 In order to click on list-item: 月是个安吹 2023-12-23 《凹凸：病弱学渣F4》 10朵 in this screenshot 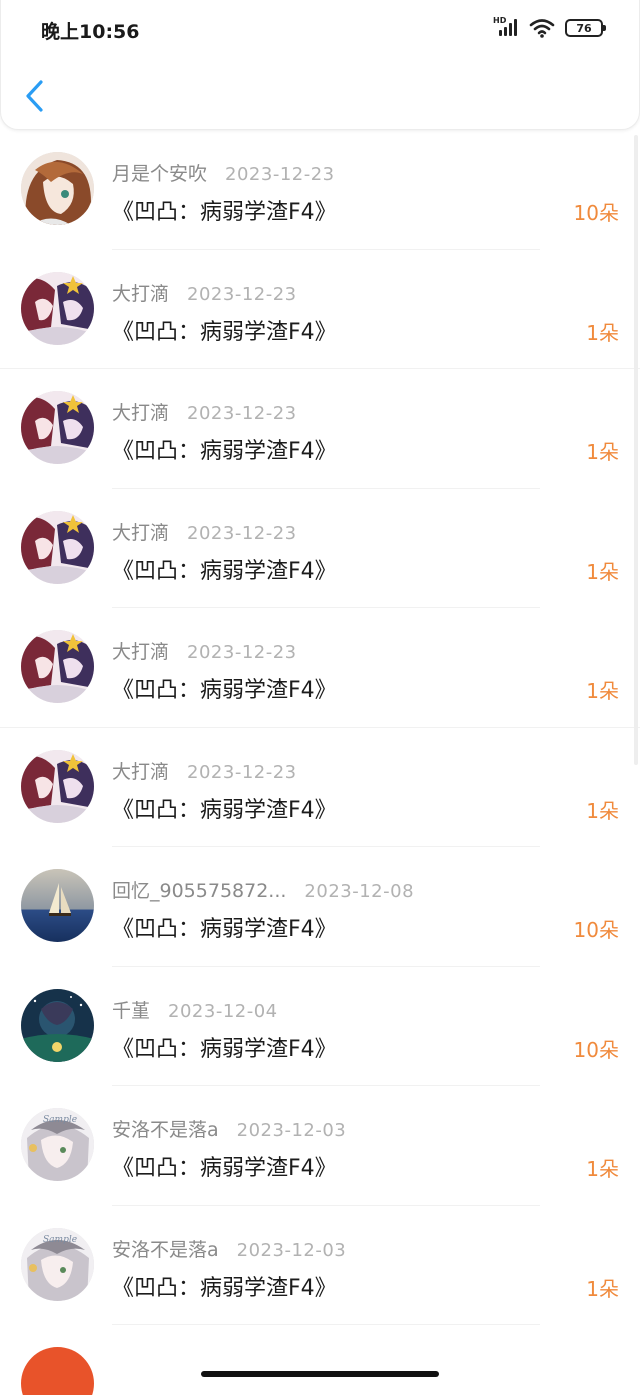, I will do `click(320, 190)`.